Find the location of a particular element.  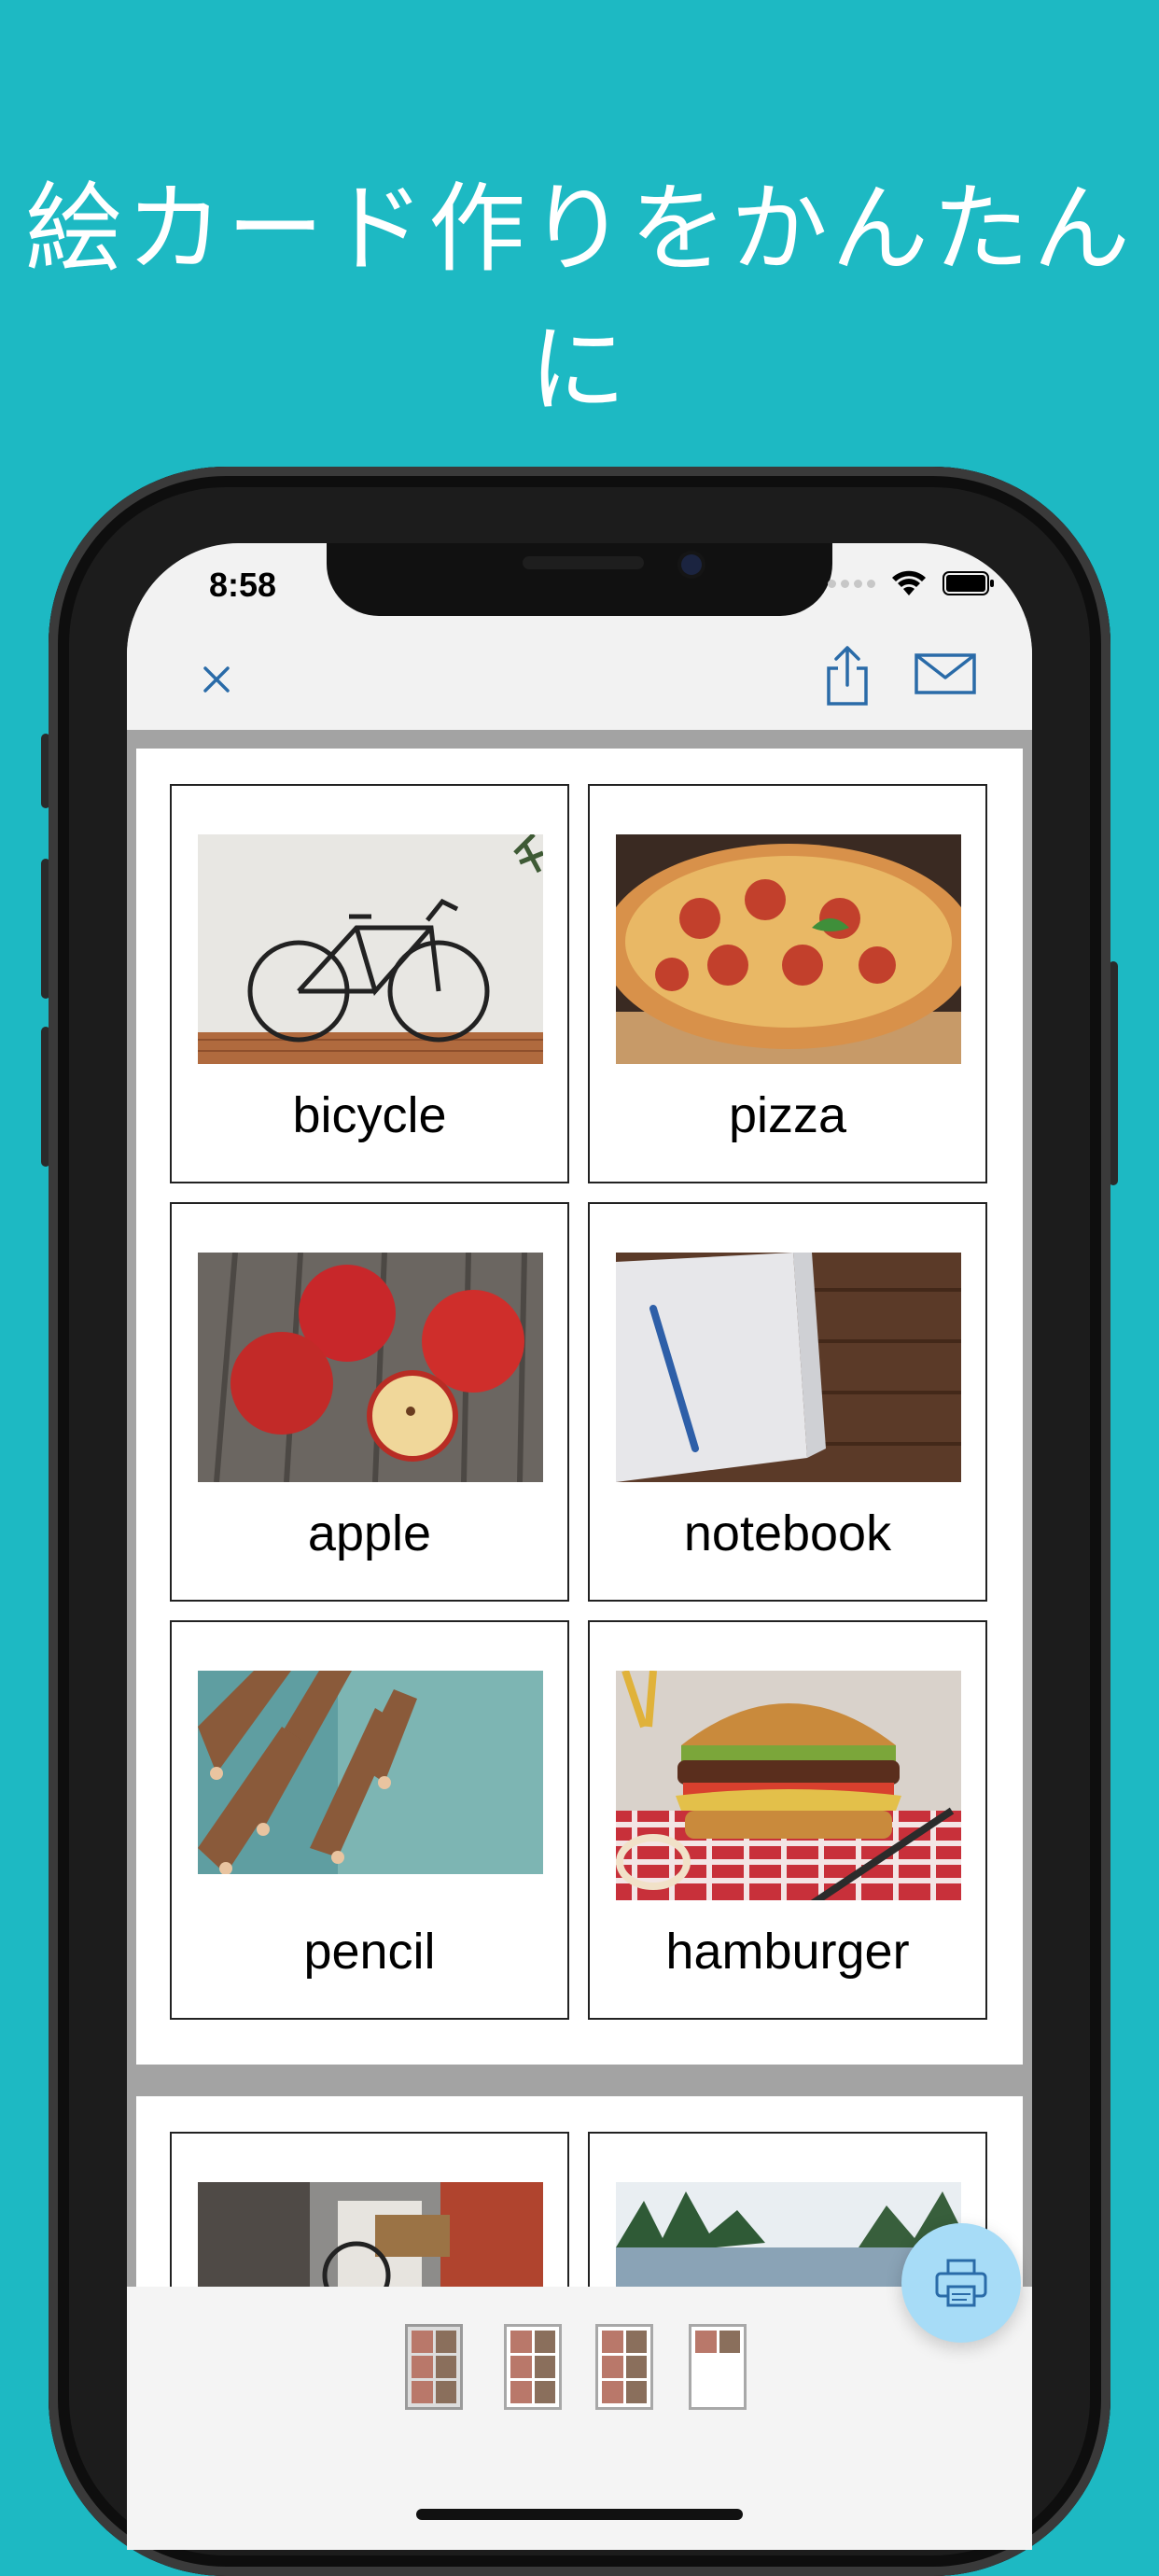

mail-icon is located at coordinates (945, 673).